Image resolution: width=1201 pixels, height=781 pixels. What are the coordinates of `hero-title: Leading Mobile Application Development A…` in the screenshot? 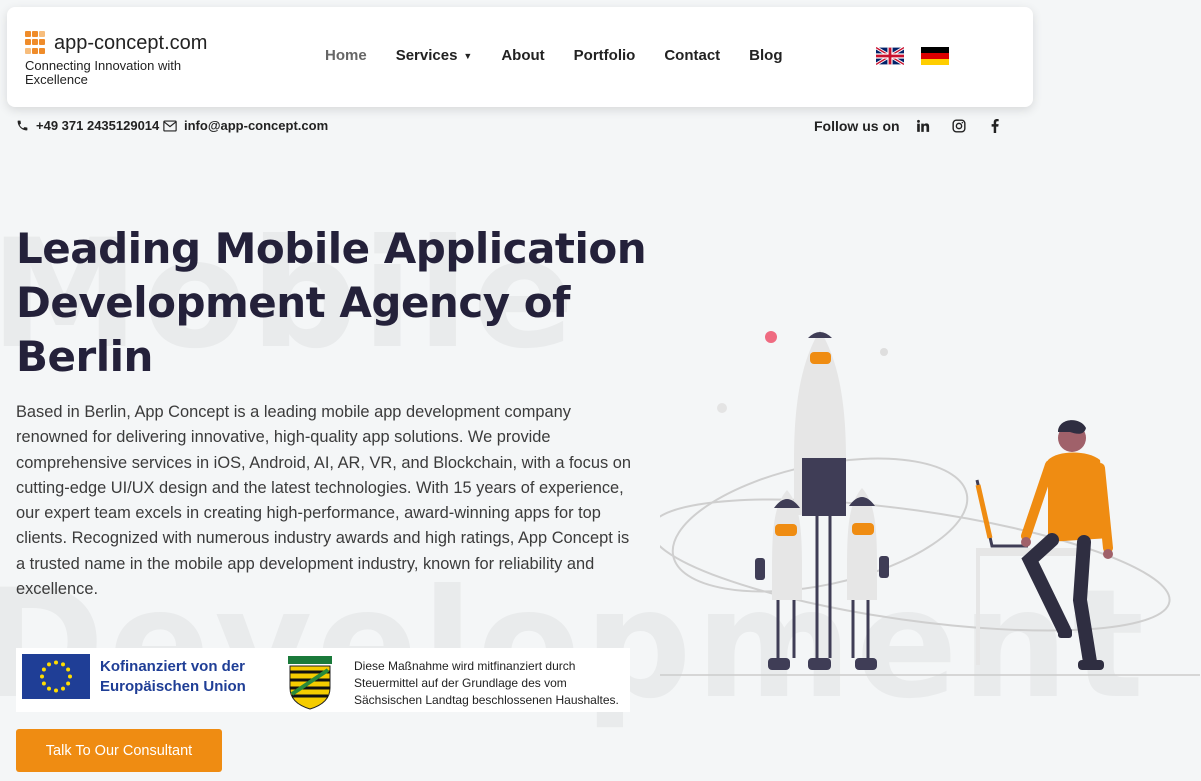 It's located at (331, 302).